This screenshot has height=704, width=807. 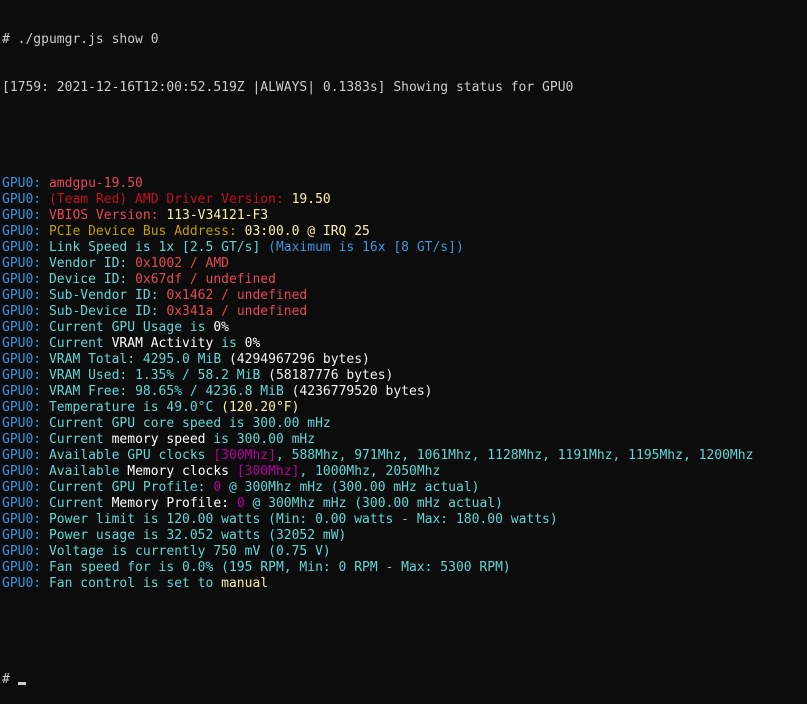 I want to click on status-text-segment: 0x1462 / undefined, so click(x=237, y=295).